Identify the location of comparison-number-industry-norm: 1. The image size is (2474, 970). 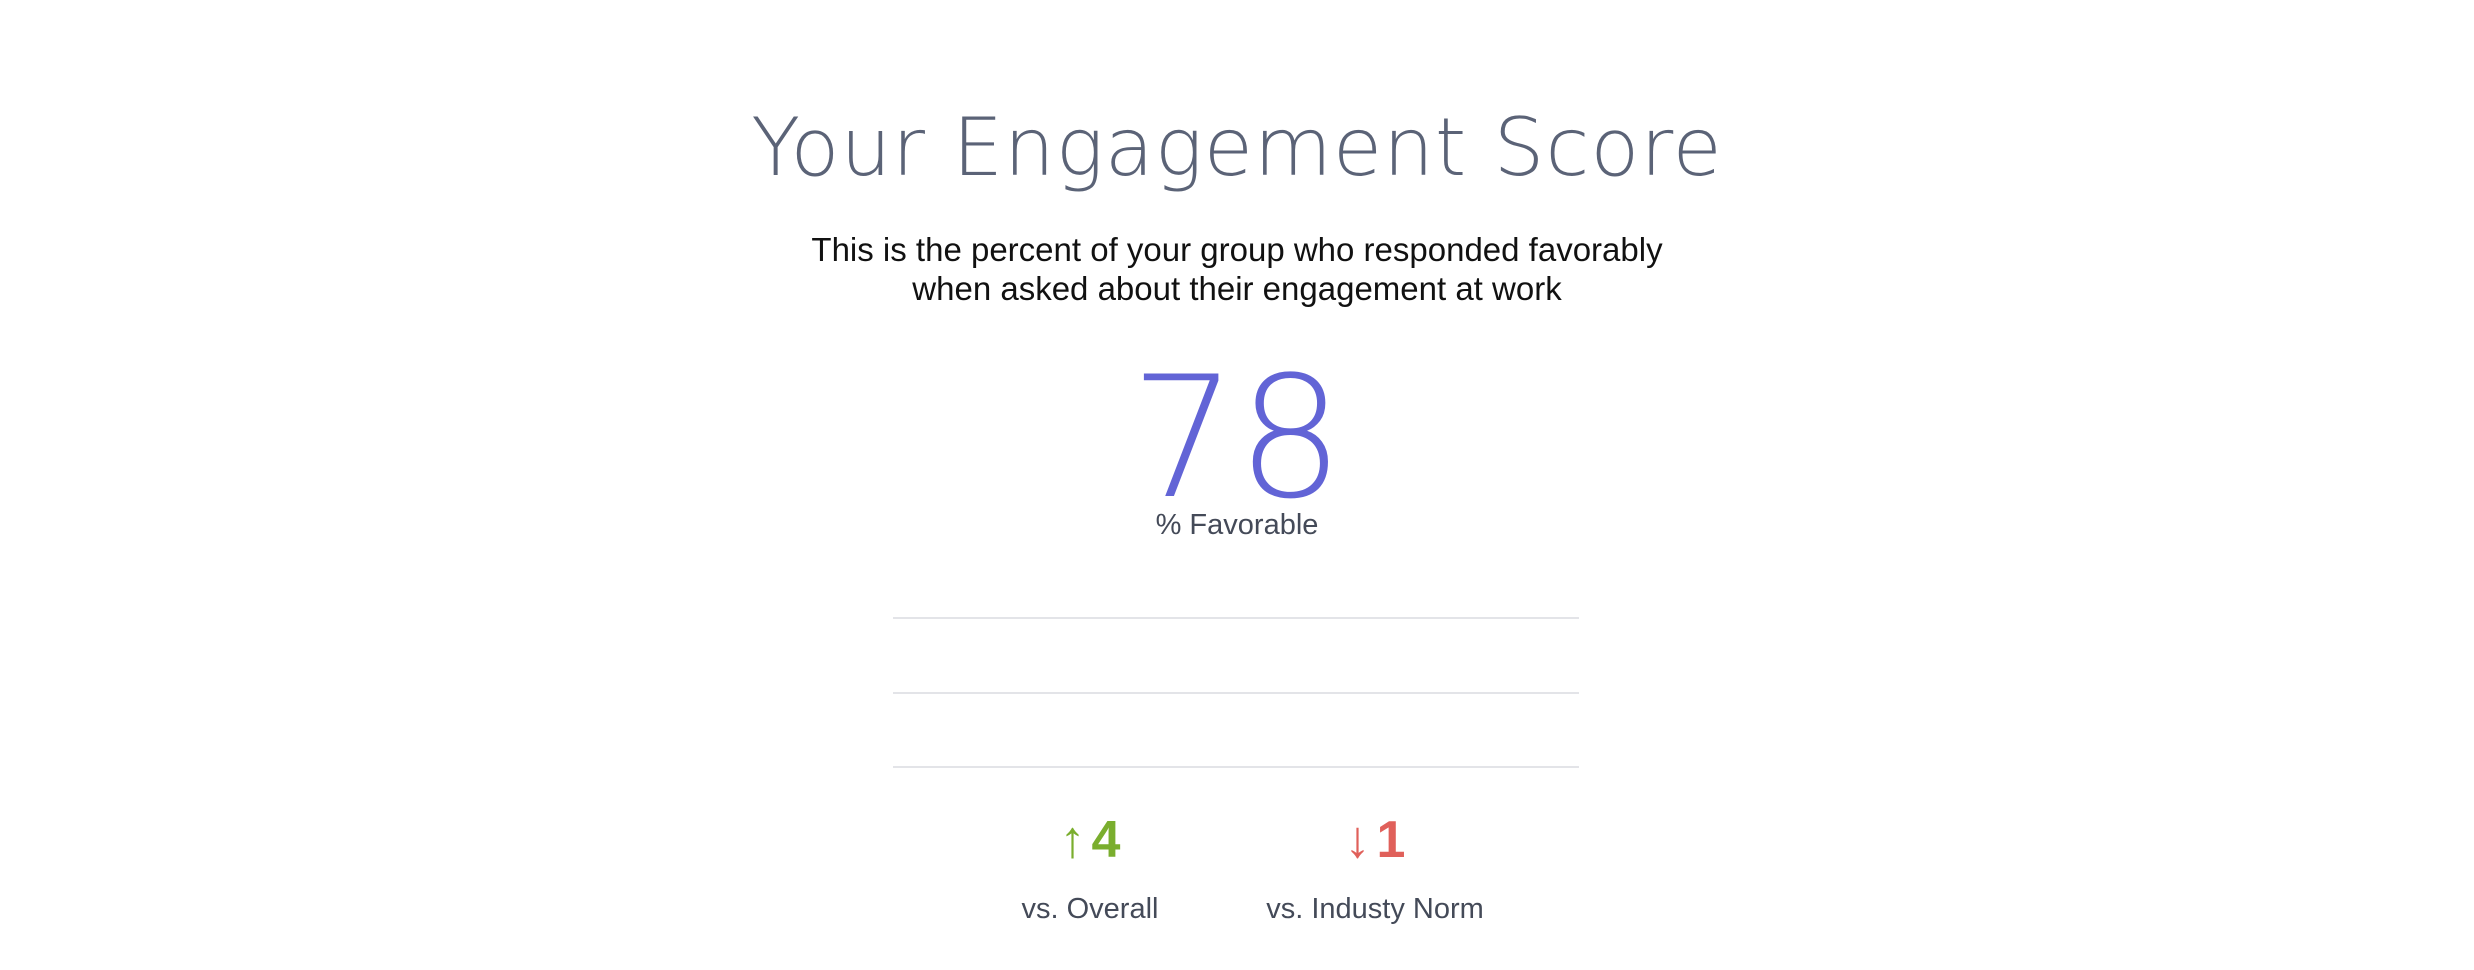
(1391, 840).